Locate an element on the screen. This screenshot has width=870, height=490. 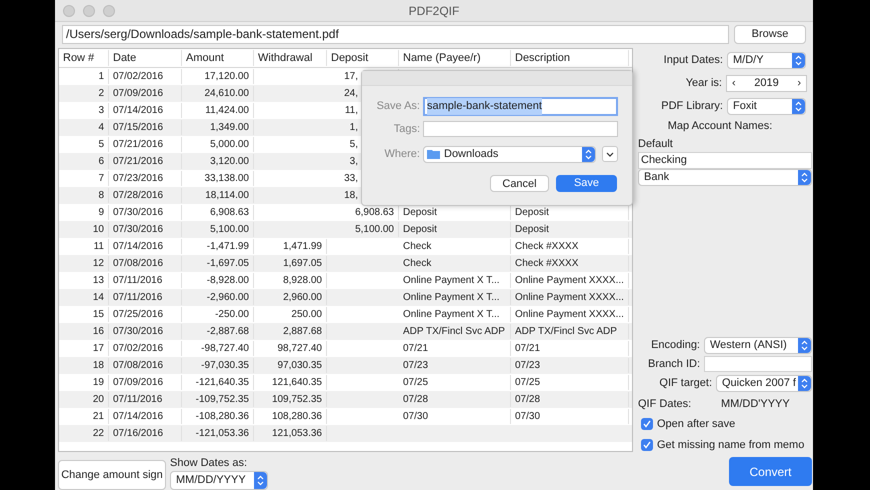
table-cell: 20 is located at coordinates (84, 399).